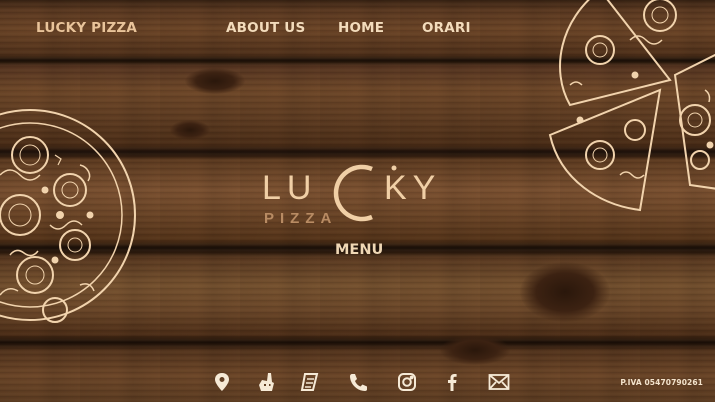 The width and height of the screenshot is (715, 402). What do you see at coordinates (661, 382) in the screenshot?
I see `vat-number: P.IVA 05470790261` at bounding box center [661, 382].